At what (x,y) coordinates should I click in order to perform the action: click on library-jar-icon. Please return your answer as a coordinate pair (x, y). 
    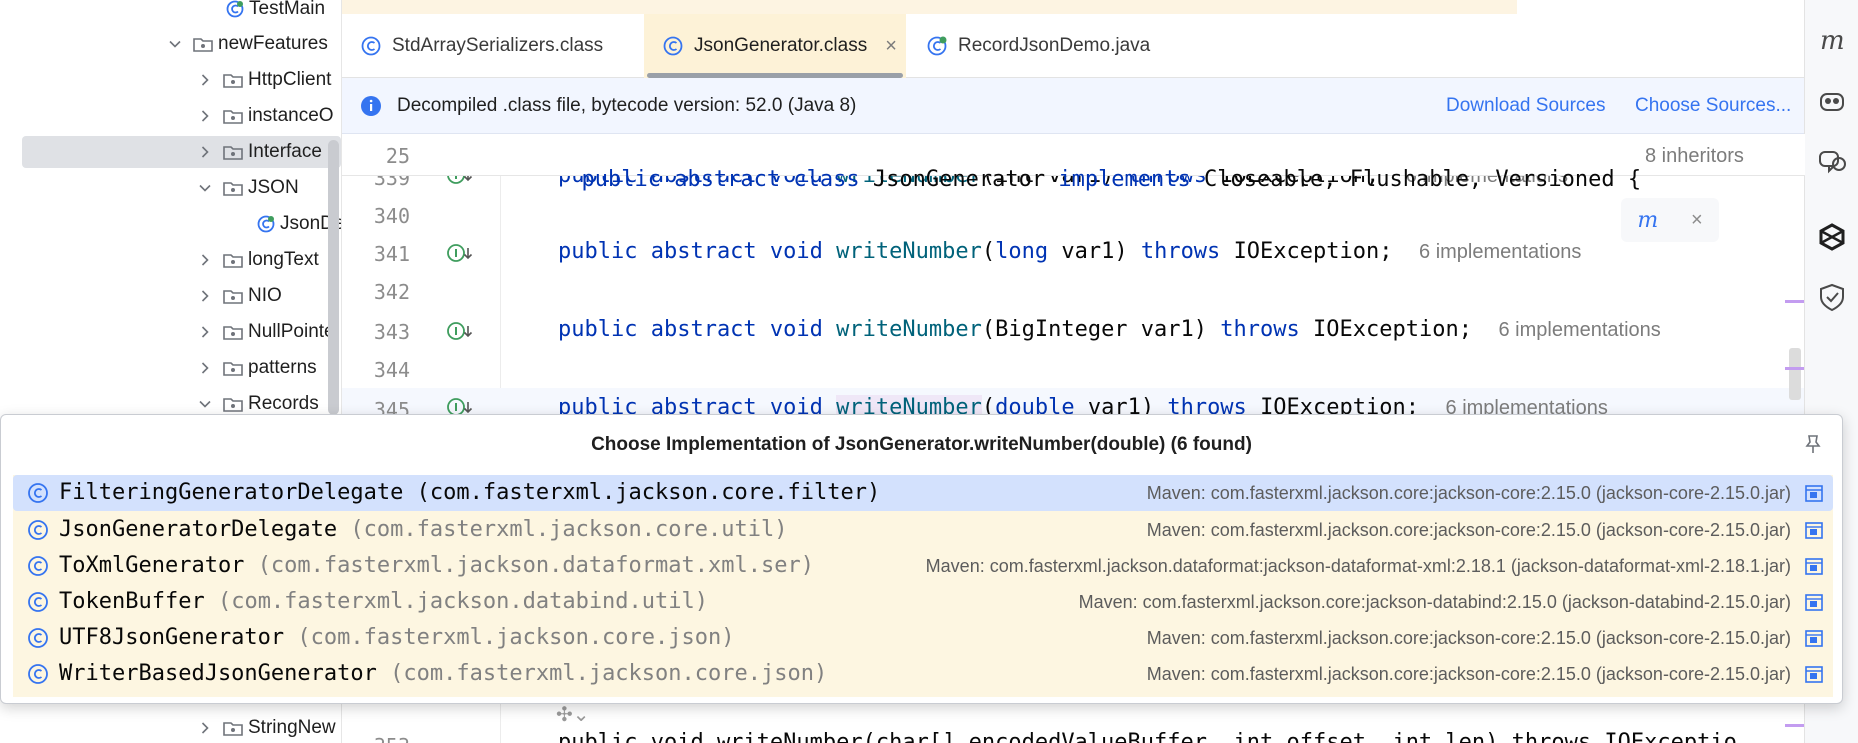
    Looking at the image, I should click on (1814, 674).